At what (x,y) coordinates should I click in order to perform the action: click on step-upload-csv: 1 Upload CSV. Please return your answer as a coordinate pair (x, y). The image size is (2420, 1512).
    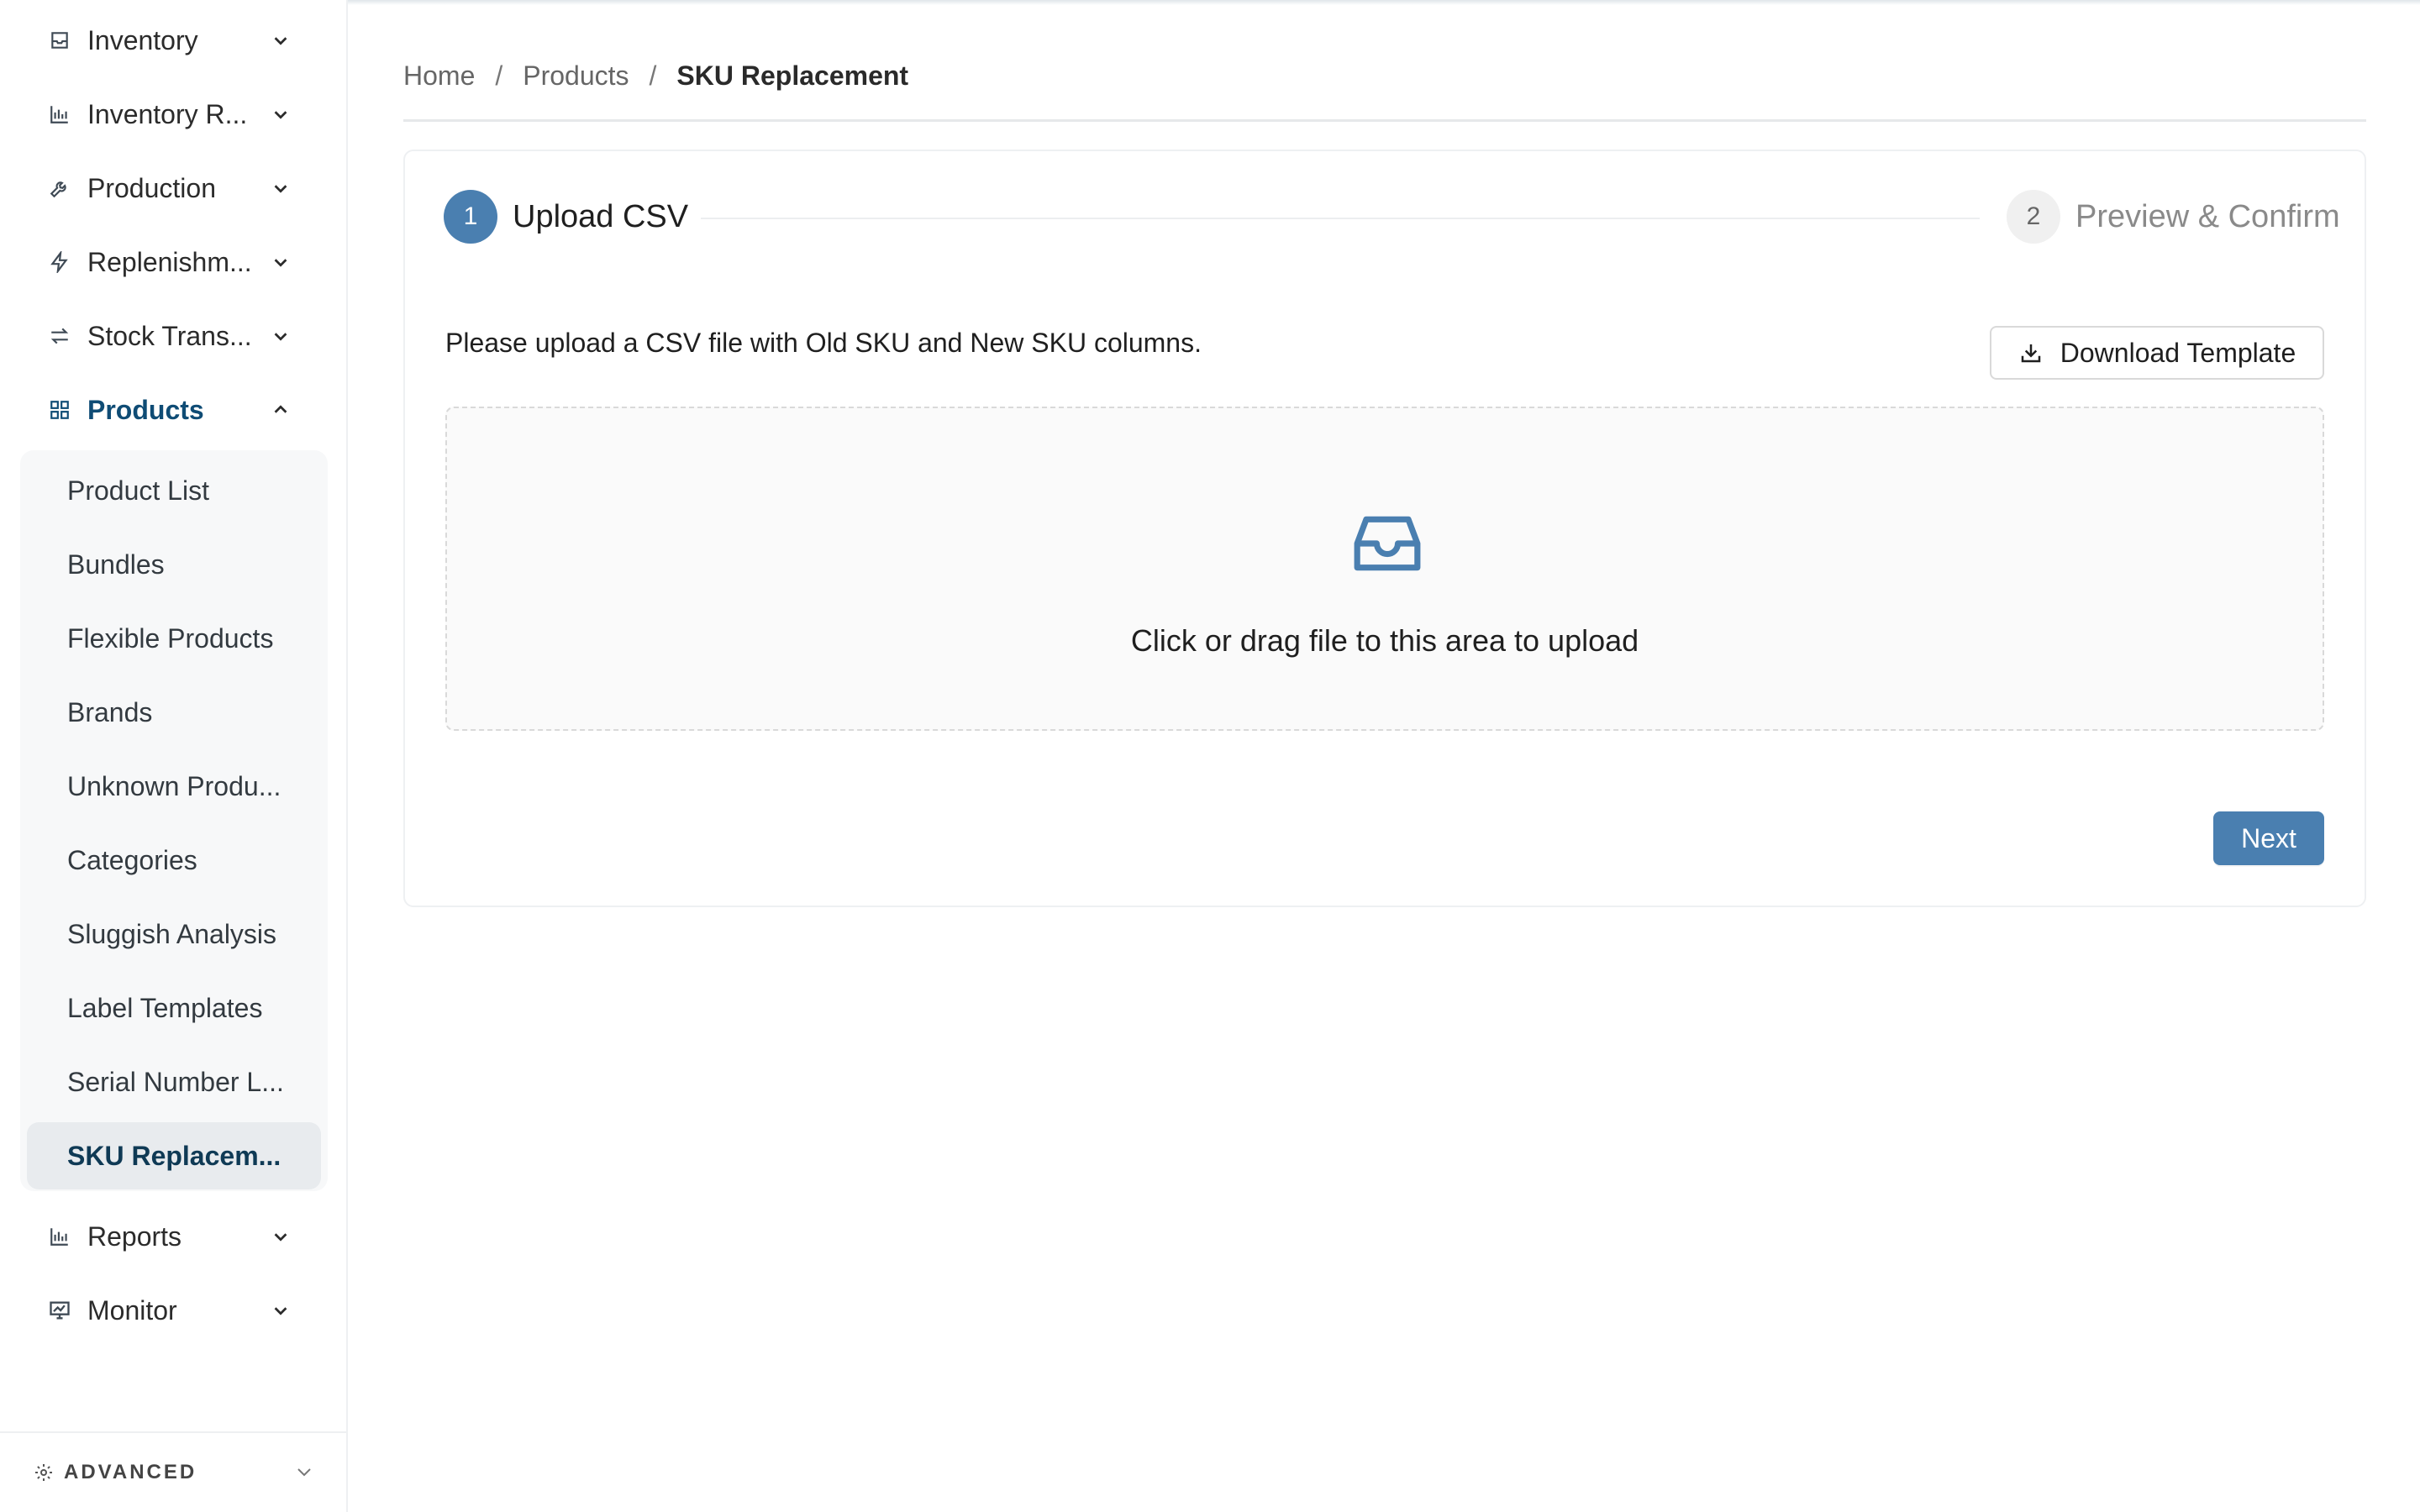
    Looking at the image, I should click on (566, 217).